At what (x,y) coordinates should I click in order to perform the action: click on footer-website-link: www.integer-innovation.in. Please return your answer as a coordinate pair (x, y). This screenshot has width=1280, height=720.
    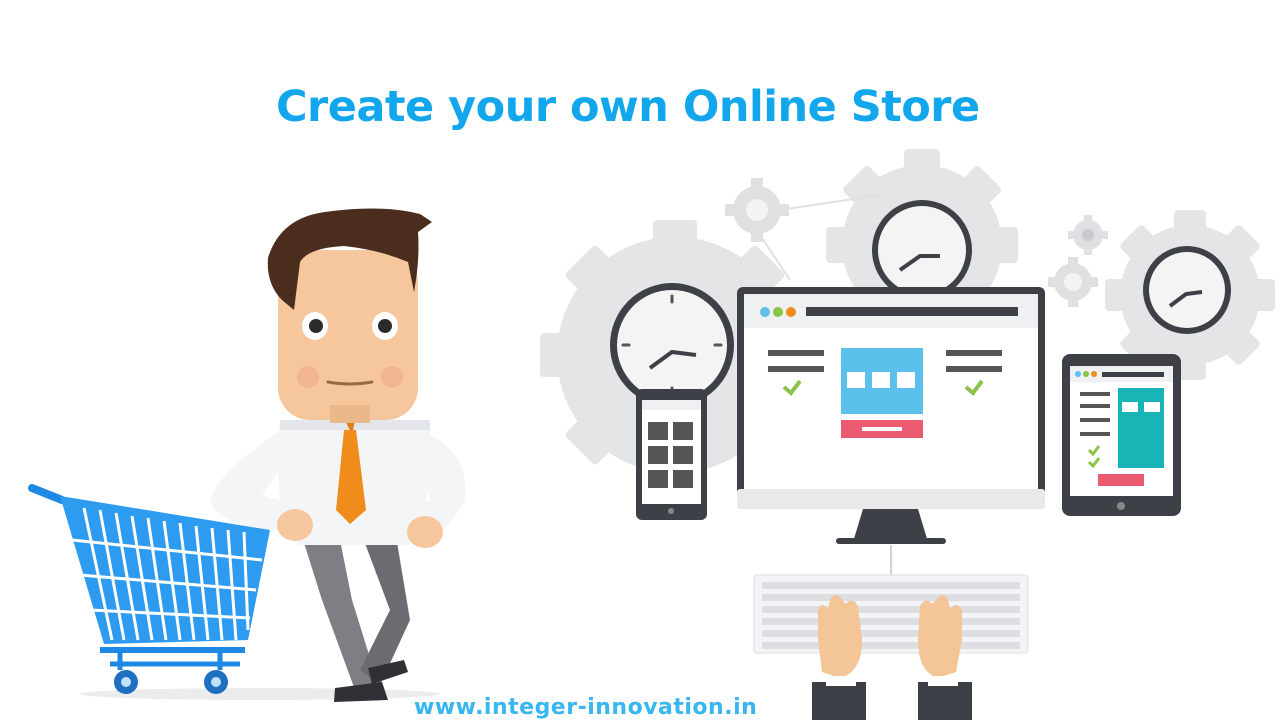
    Looking at the image, I should click on (585, 707).